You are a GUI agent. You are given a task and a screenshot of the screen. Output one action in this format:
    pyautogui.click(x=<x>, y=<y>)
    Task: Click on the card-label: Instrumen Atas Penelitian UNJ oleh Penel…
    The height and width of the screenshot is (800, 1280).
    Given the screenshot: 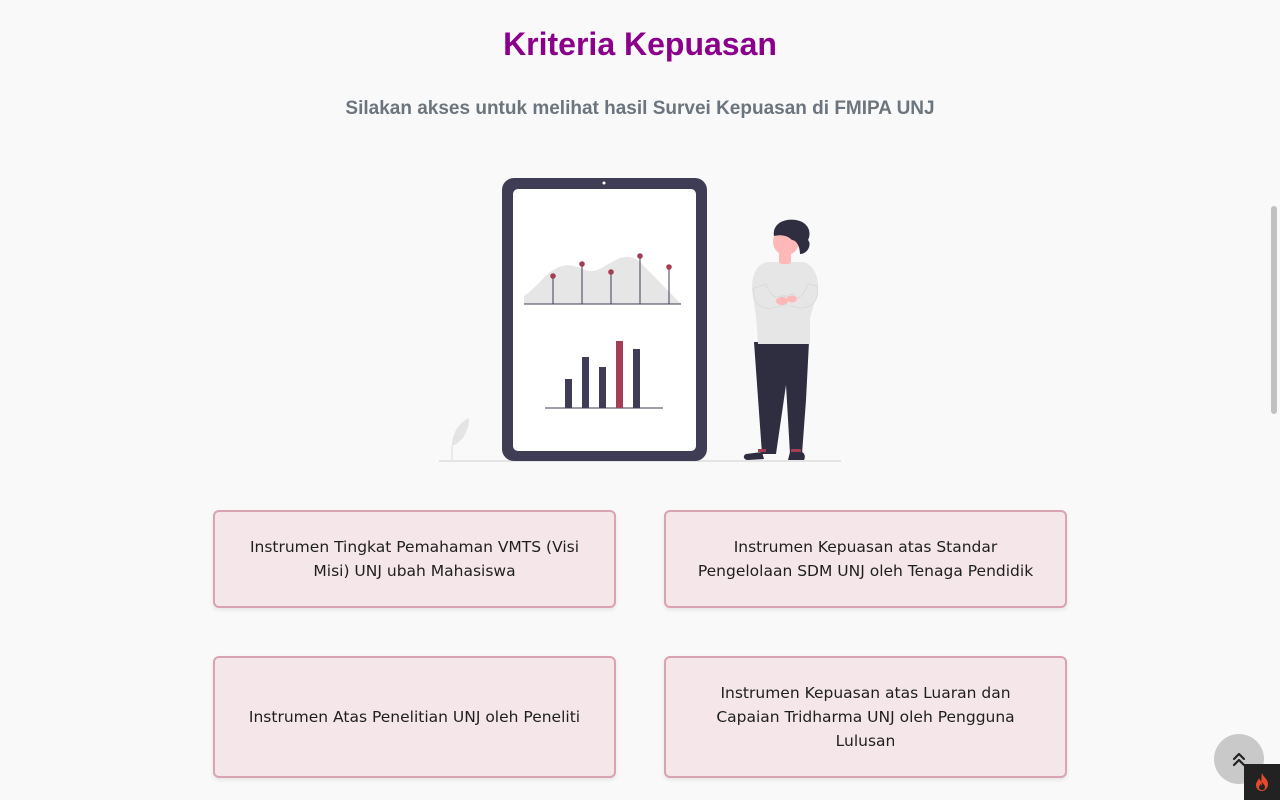 What is the action you would take?
    pyautogui.click(x=414, y=717)
    